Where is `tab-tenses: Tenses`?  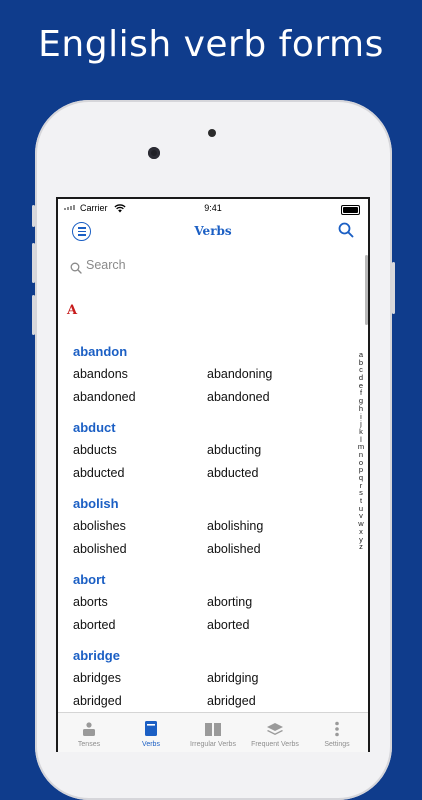
tab-tenses: Tenses is located at coordinates (89, 732).